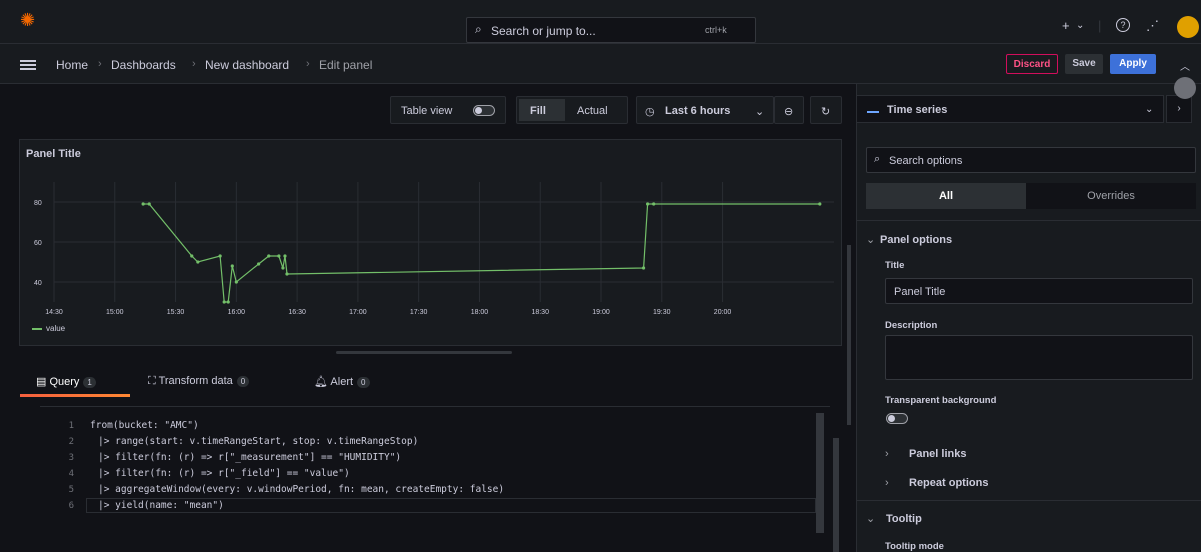 The width and height of the screenshot is (1201, 552). What do you see at coordinates (911, 325) in the screenshot?
I see `description-label: Description` at bounding box center [911, 325].